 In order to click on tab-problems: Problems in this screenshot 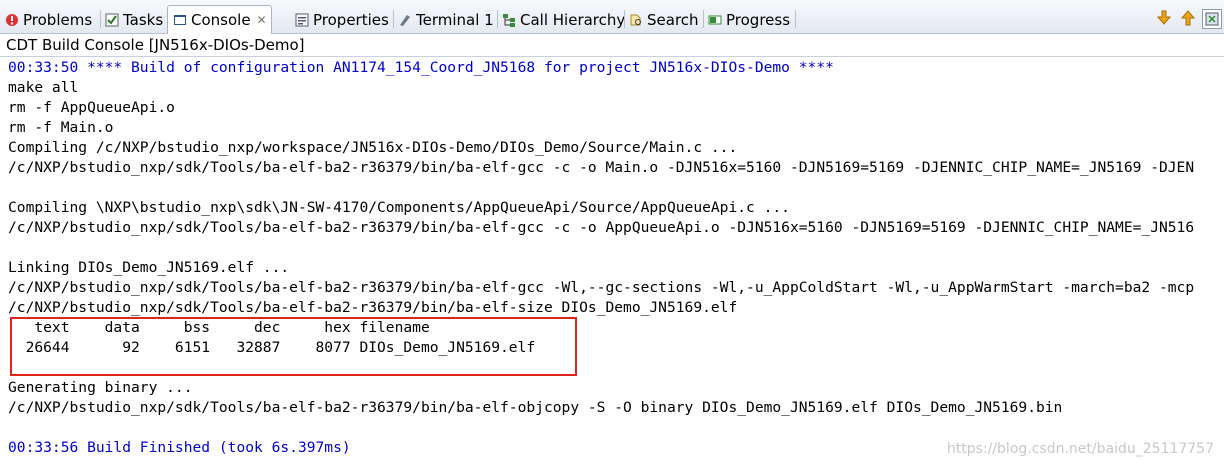, I will do `click(48, 20)`.